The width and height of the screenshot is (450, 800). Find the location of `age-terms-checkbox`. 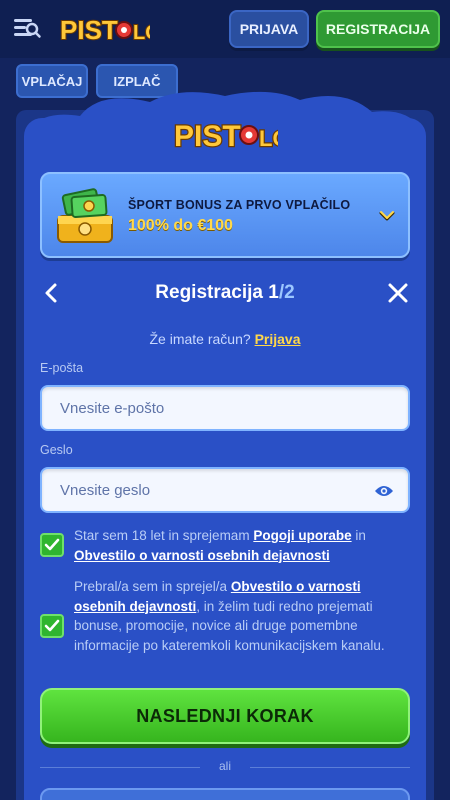

age-terms-checkbox is located at coordinates (52, 545).